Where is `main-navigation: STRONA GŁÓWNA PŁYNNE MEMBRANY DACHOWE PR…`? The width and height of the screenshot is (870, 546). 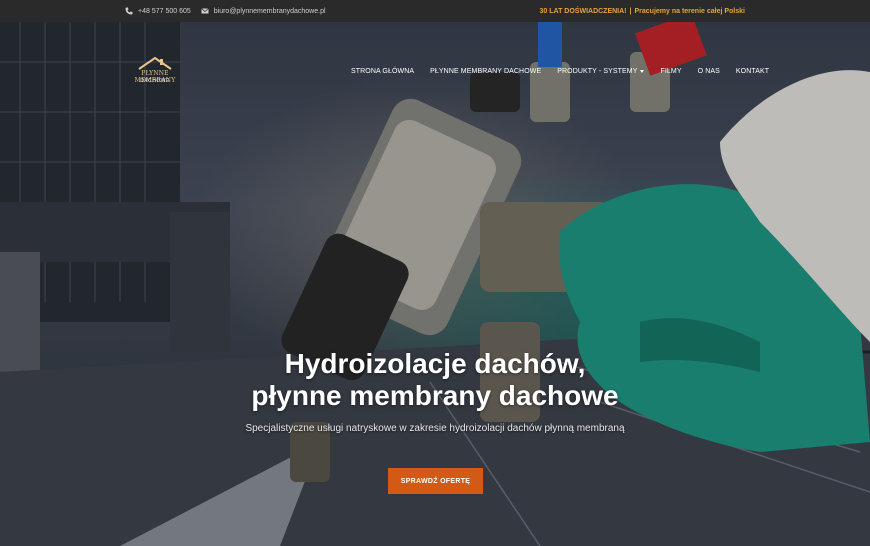 main-navigation: STRONA GŁÓWNA PŁYNNE MEMBRANY DACHOWE PR… is located at coordinates (560, 71).